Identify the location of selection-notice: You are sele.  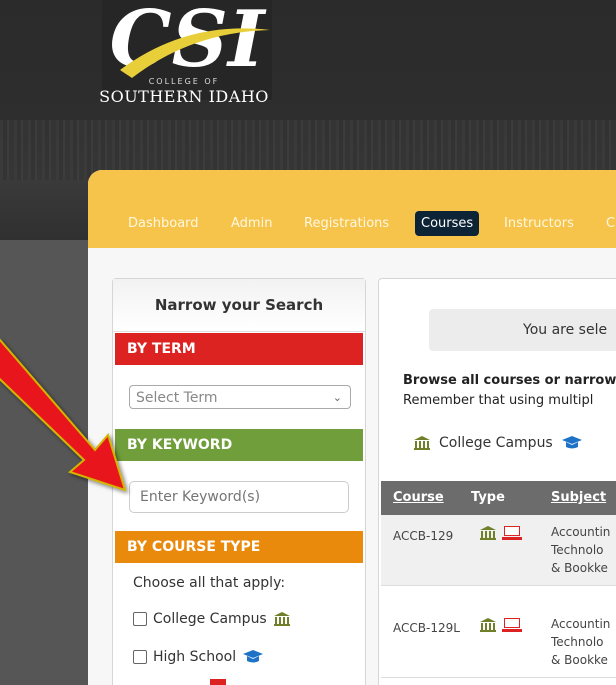
(522, 330).